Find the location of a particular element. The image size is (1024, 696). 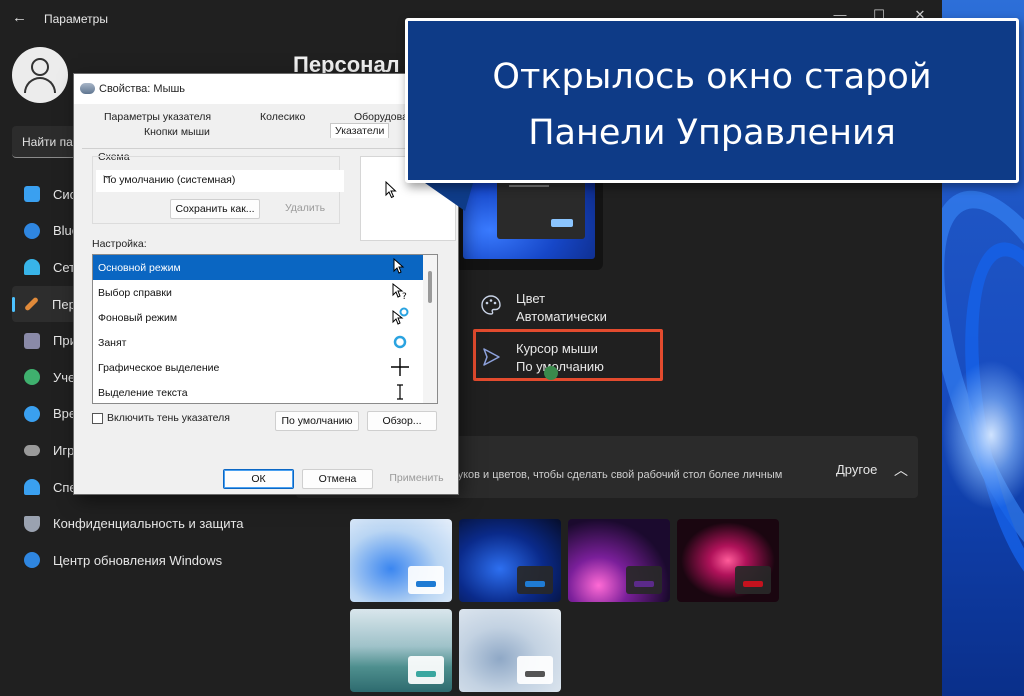

person-icon is located at coordinates (32, 377).